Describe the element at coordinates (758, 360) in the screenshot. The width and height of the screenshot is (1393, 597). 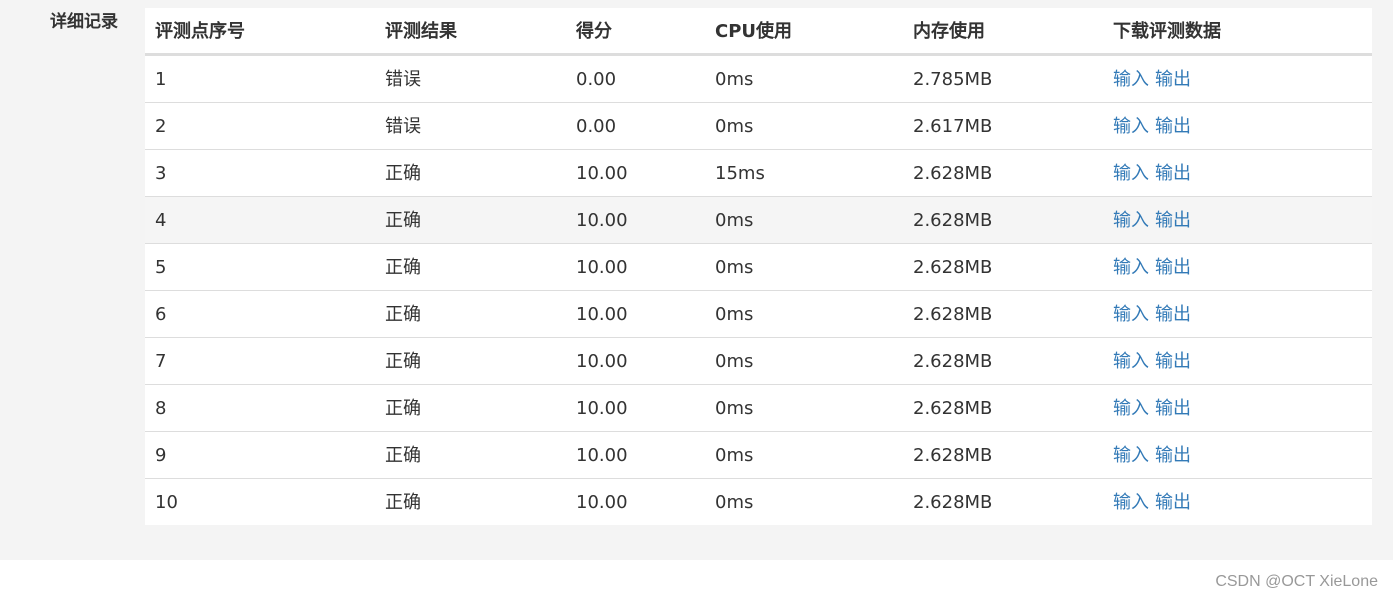
I see `table-row: 7 正确 10.00 0ms 2.628MB 输入 输出` at that location.